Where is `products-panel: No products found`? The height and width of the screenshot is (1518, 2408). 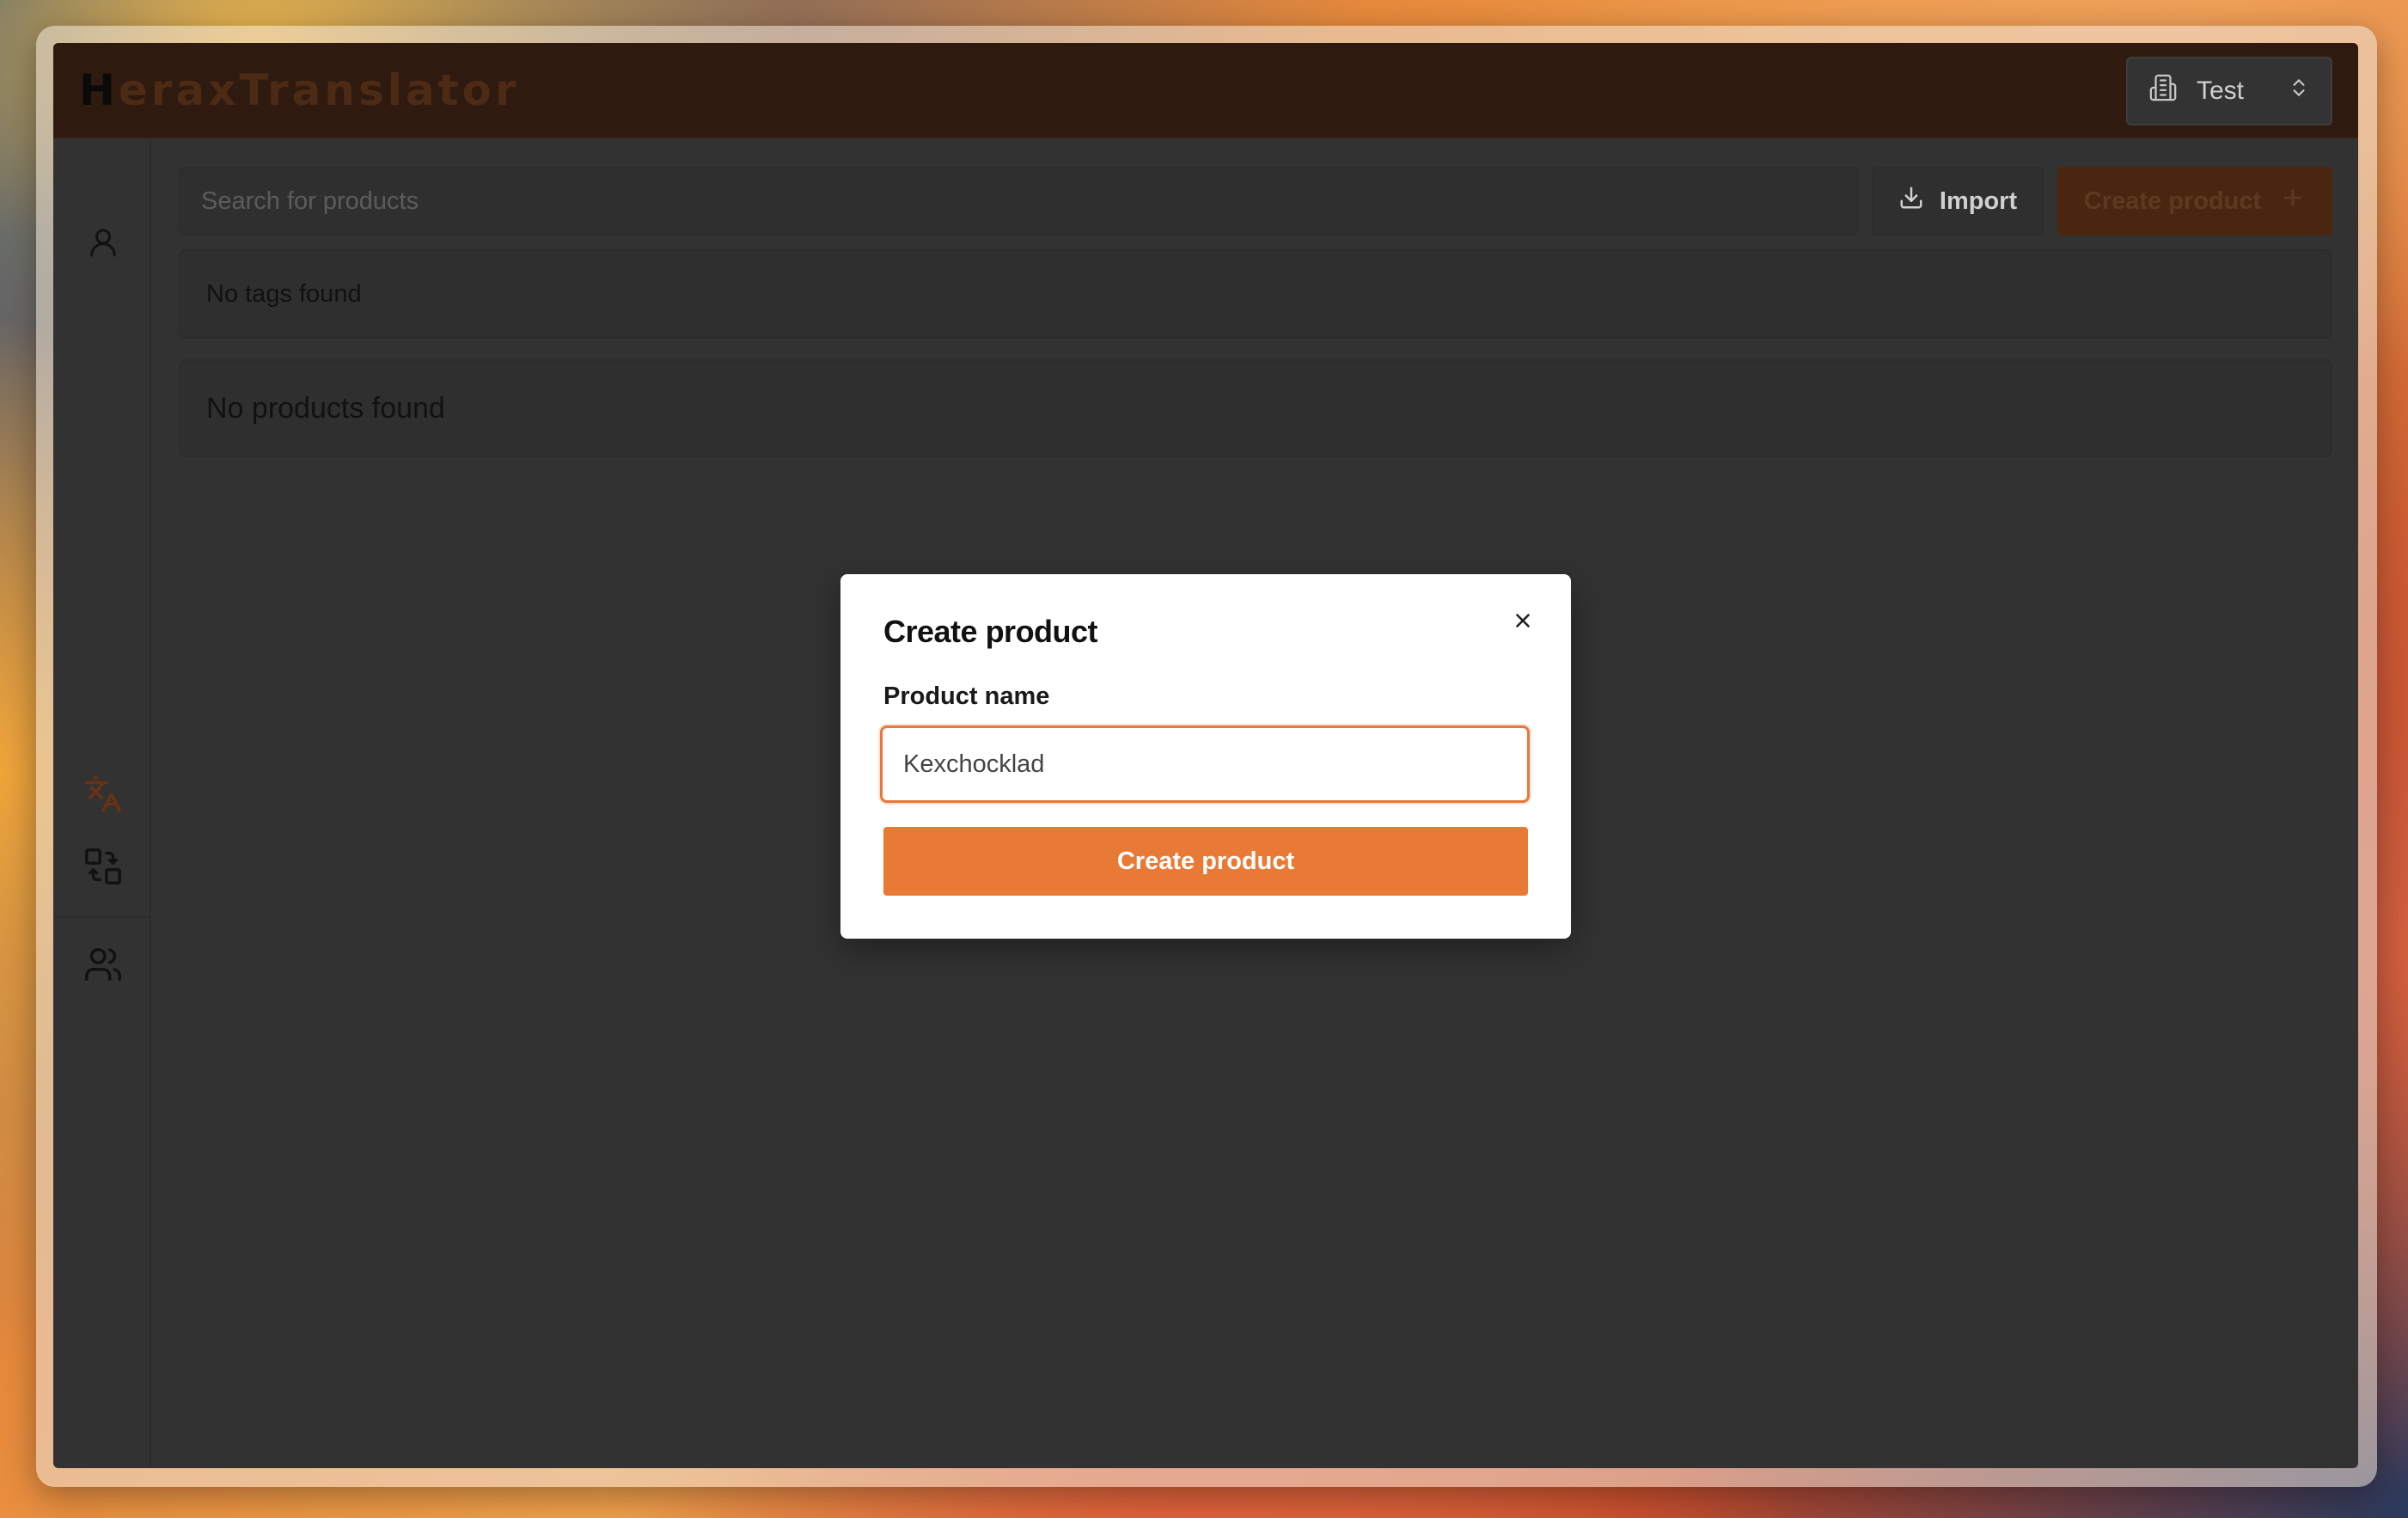 products-panel: No products found is located at coordinates (1255, 408).